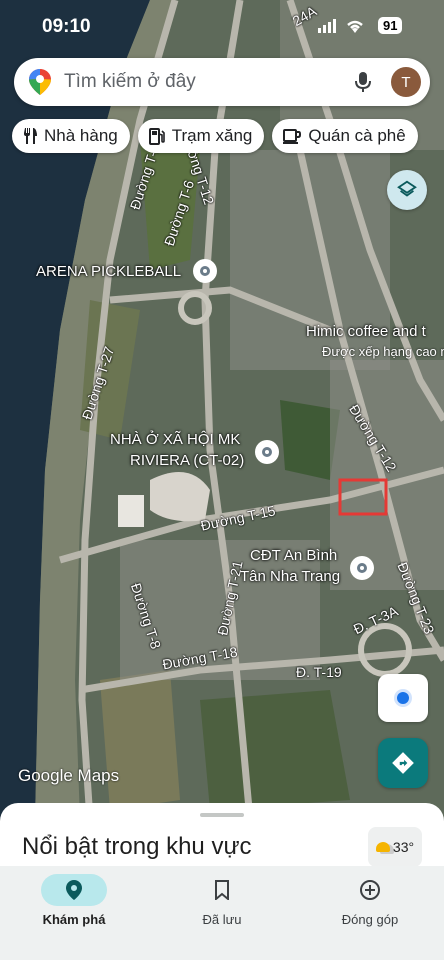 The height and width of the screenshot is (960, 444). I want to click on my-location-button, so click(403, 698).